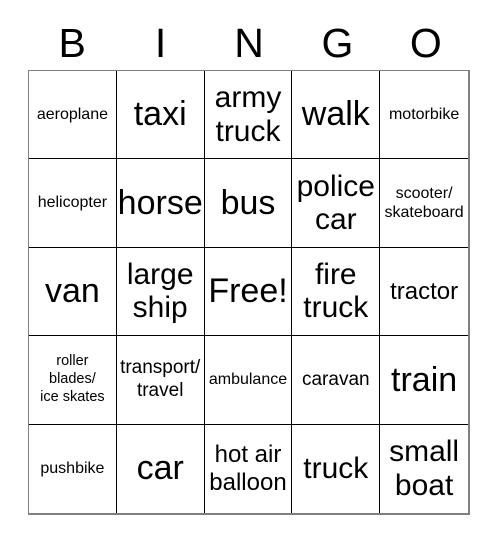 This screenshot has height=544, width=500. I want to click on bingo-cell-label: car, so click(160, 468).